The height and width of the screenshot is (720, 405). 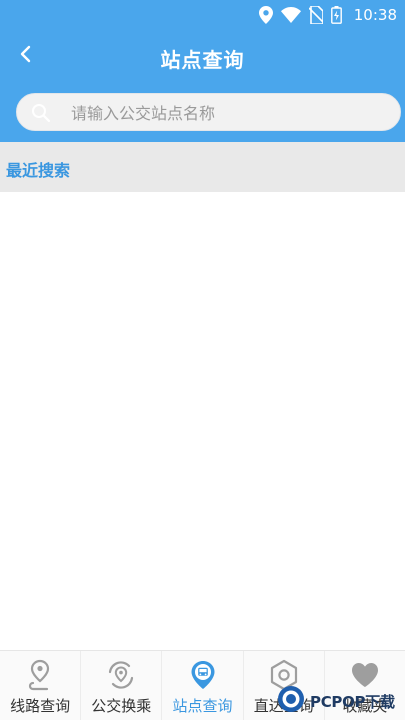 I want to click on no-sim-icon, so click(x=315, y=15).